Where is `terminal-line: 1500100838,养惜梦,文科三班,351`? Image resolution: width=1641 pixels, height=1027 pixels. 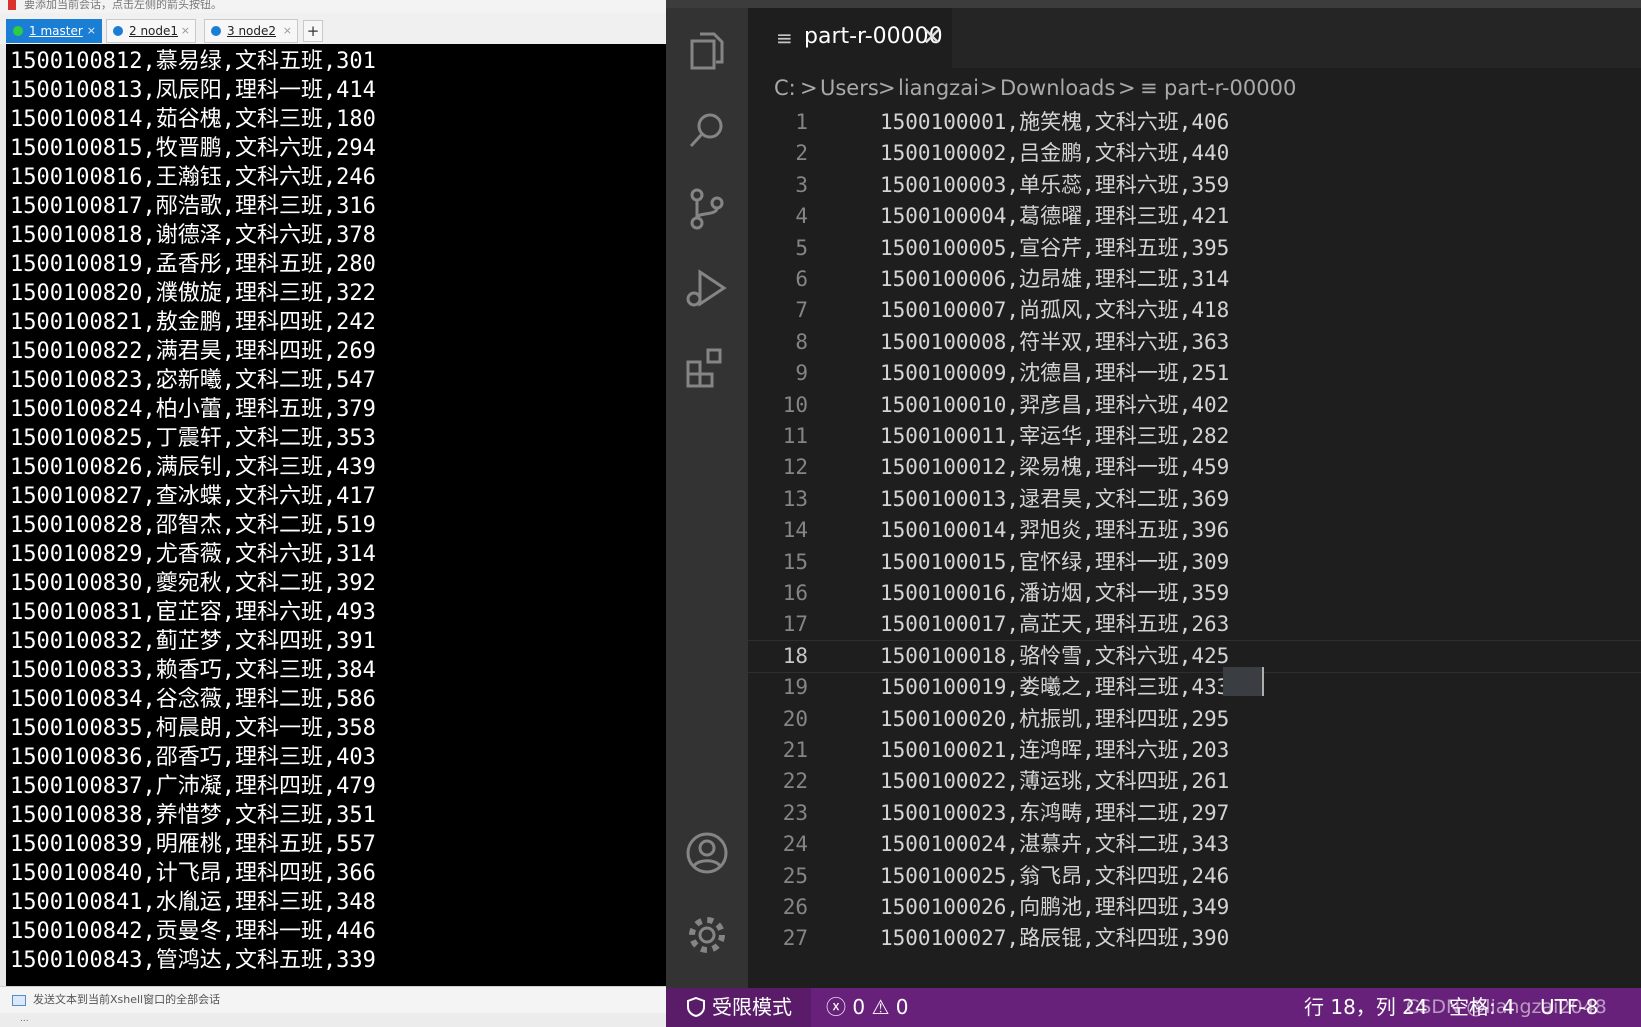 terminal-line: 1500100838,养惜梦,文科三班,351 is located at coordinates (193, 815).